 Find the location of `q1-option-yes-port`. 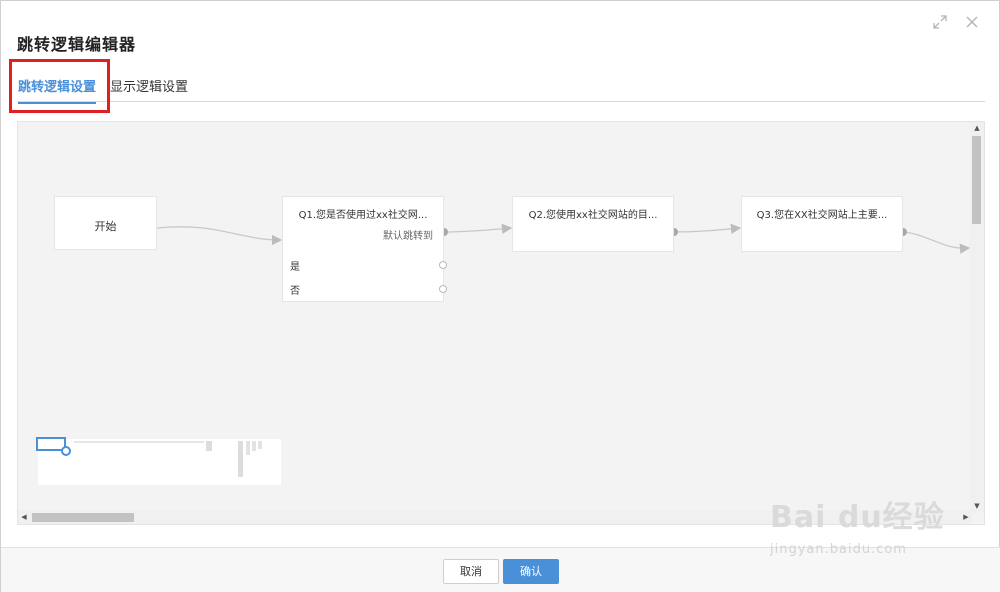

q1-option-yes-port is located at coordinates (443, 265).